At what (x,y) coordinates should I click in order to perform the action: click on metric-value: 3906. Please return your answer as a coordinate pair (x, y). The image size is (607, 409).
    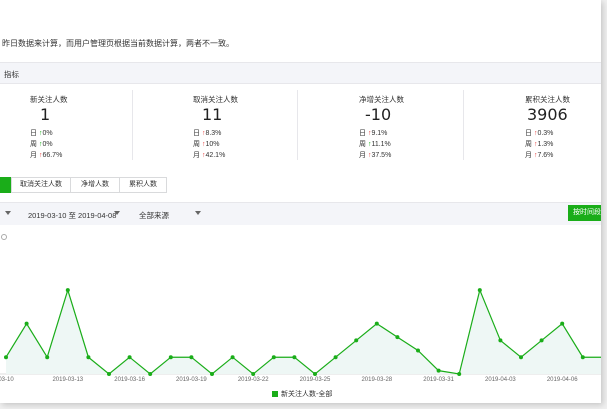
    Looking at the image, I should click on (547, 114).